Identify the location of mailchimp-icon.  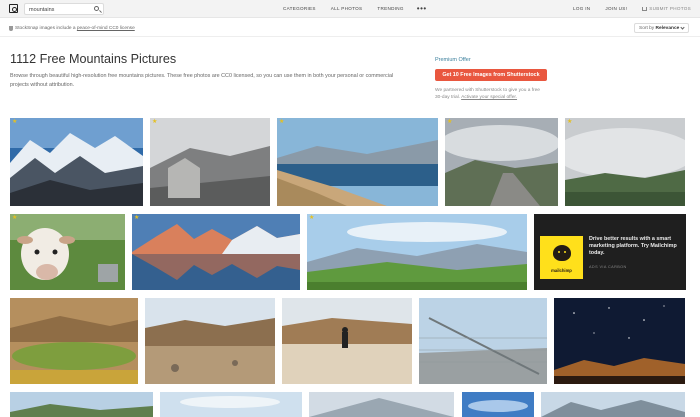
(562, 253).